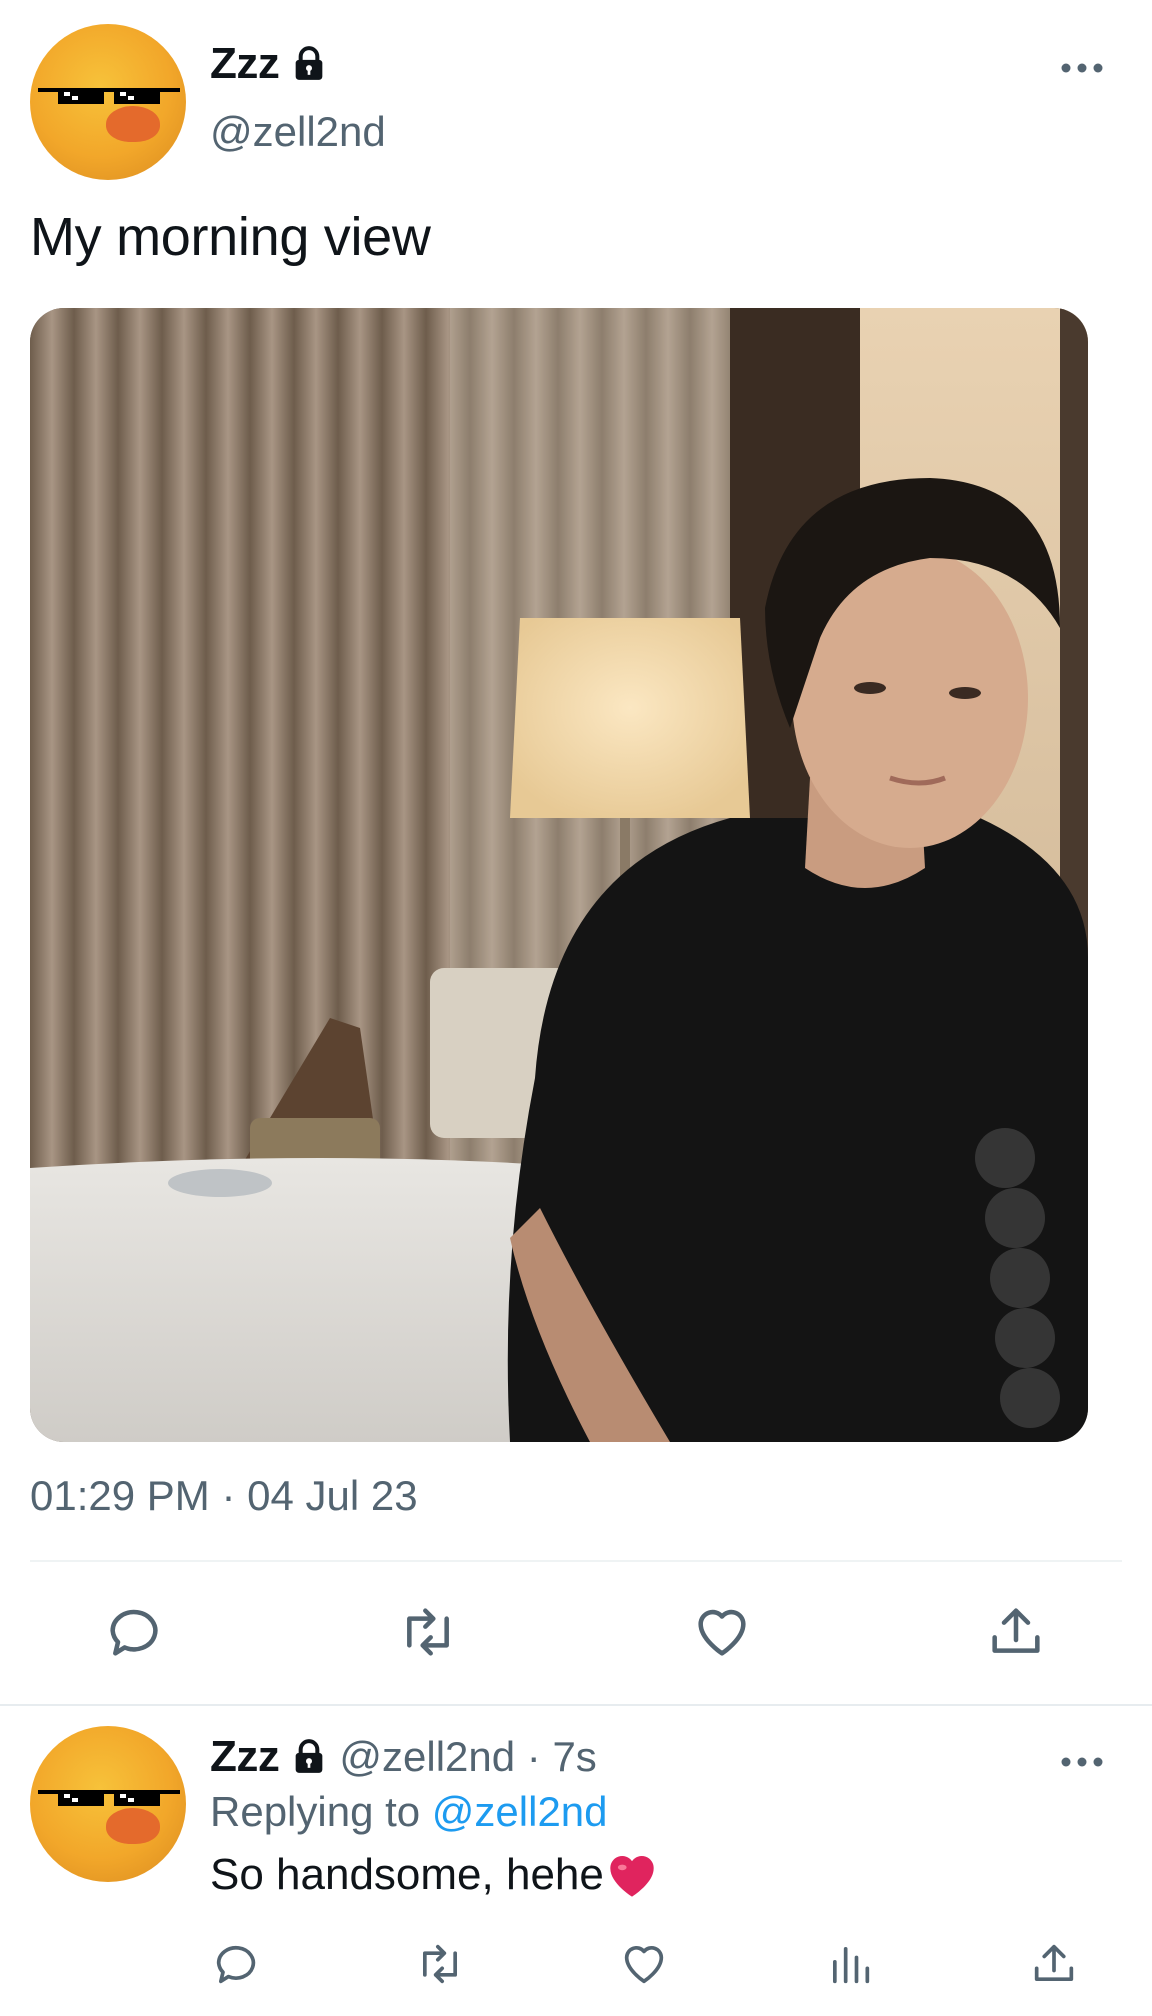  What do you see at coordinates (407, 1874) in the screenshot?
I see `reply-text: So handsome, hehe` at bounding box center [407, 1874].